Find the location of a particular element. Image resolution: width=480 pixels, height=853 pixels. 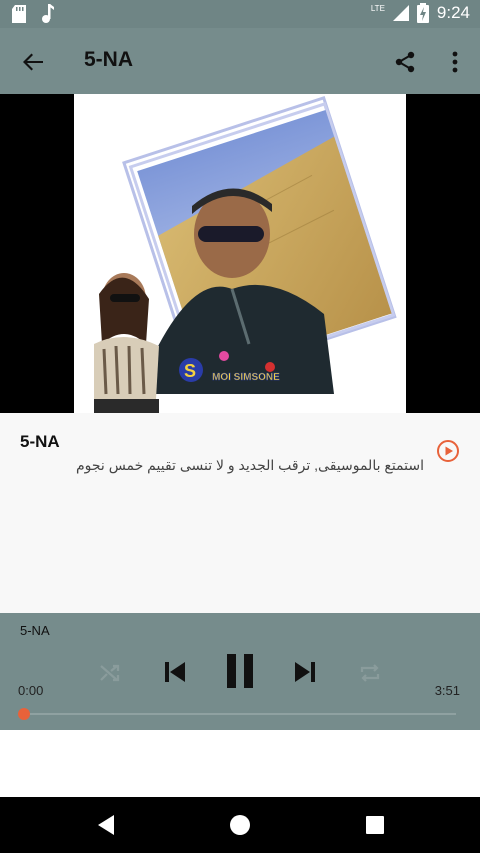

previous-button is located at coordinates (175, 672).